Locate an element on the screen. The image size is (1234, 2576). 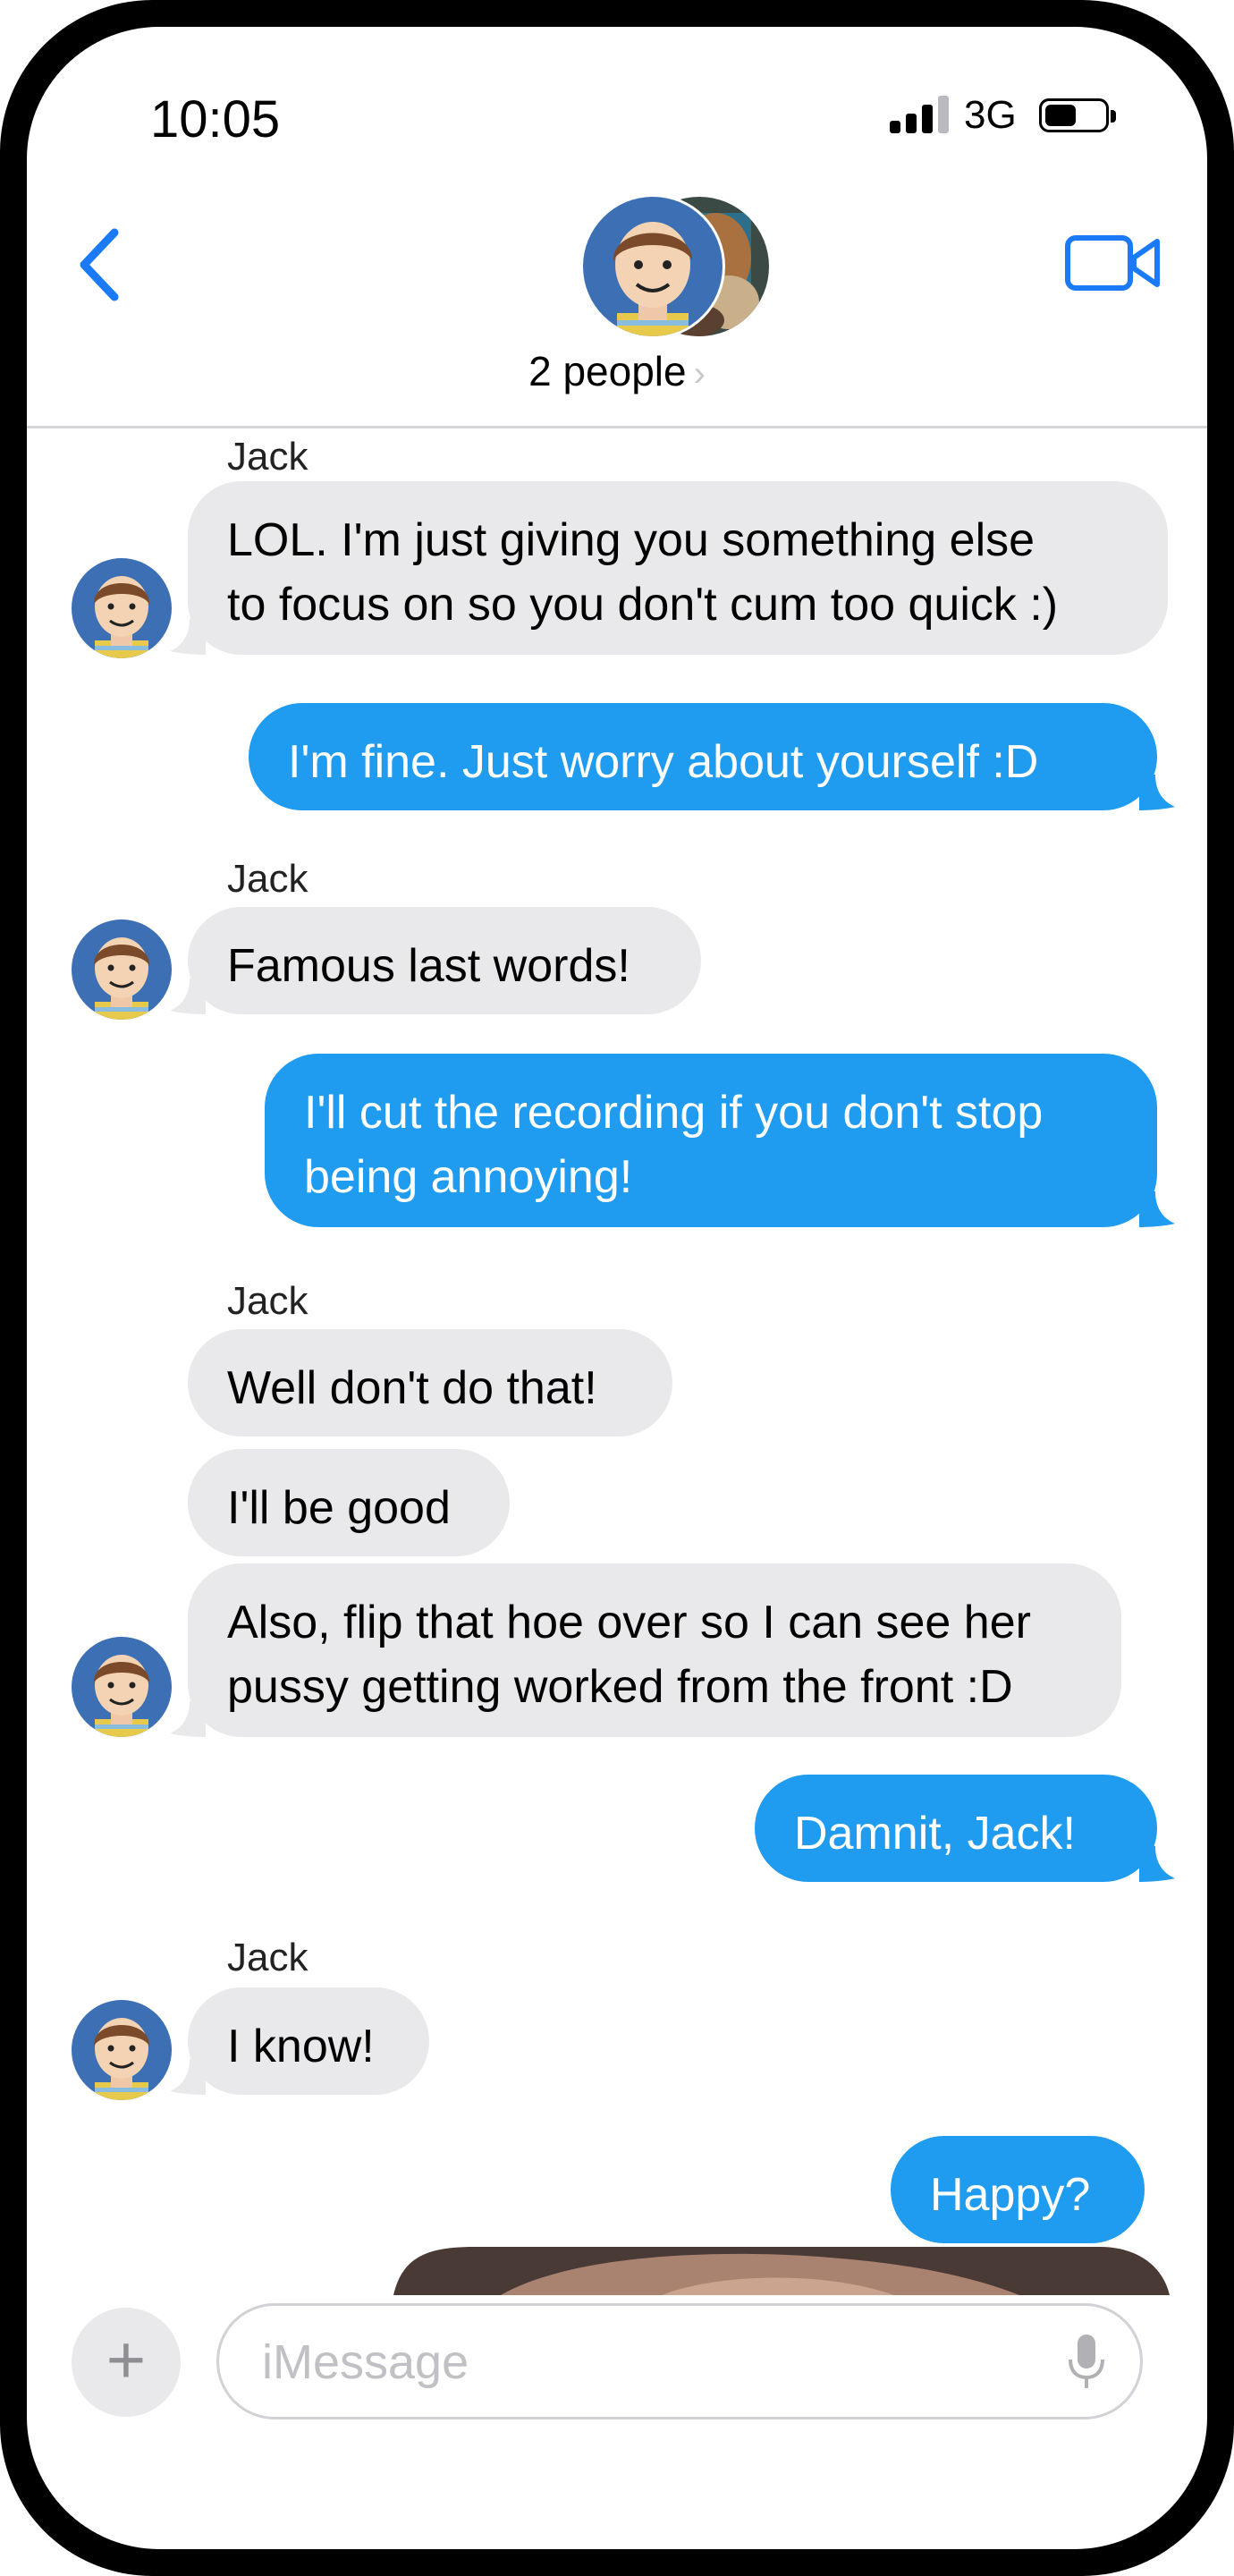
conversation-participants: 2 people › is located at coordinates (617, 371).